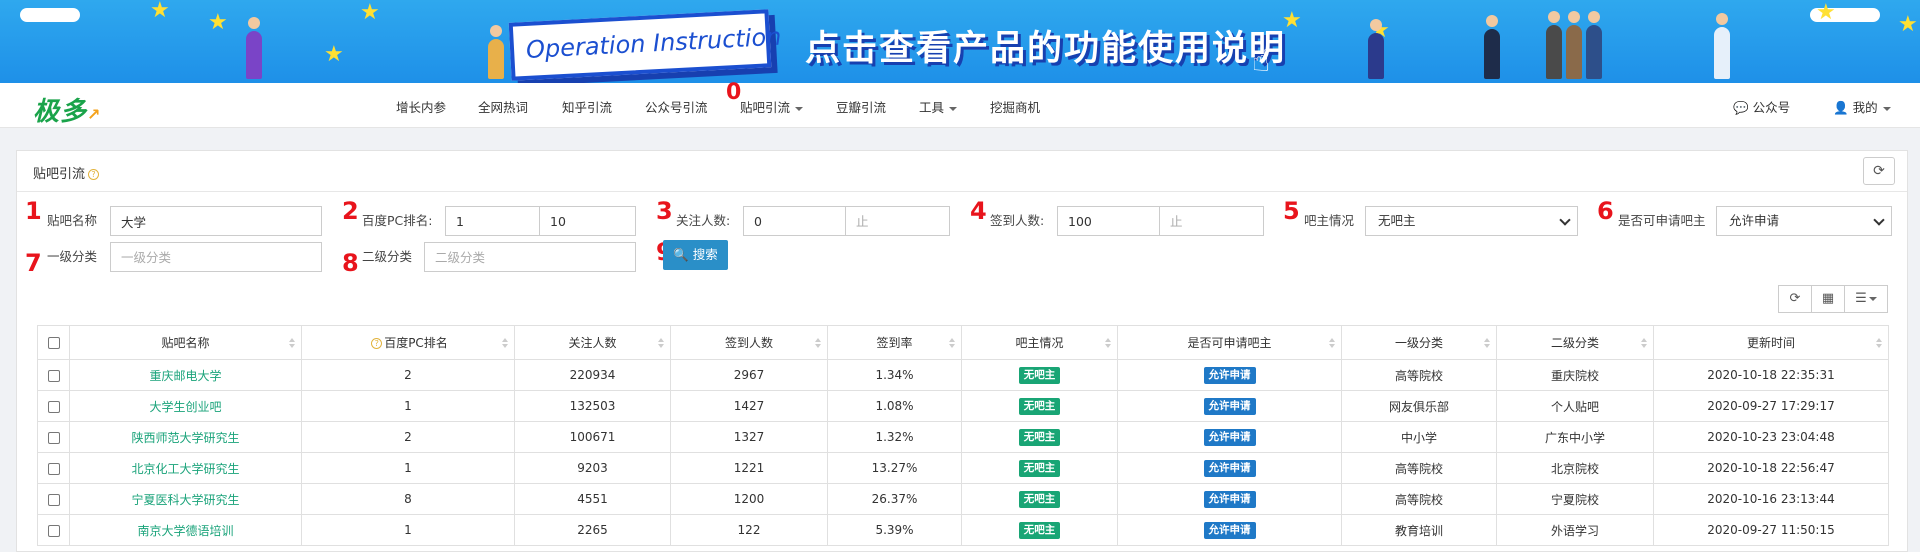  I want to click on nav-item-zhihu: 知乎引流, so click(587, 106).